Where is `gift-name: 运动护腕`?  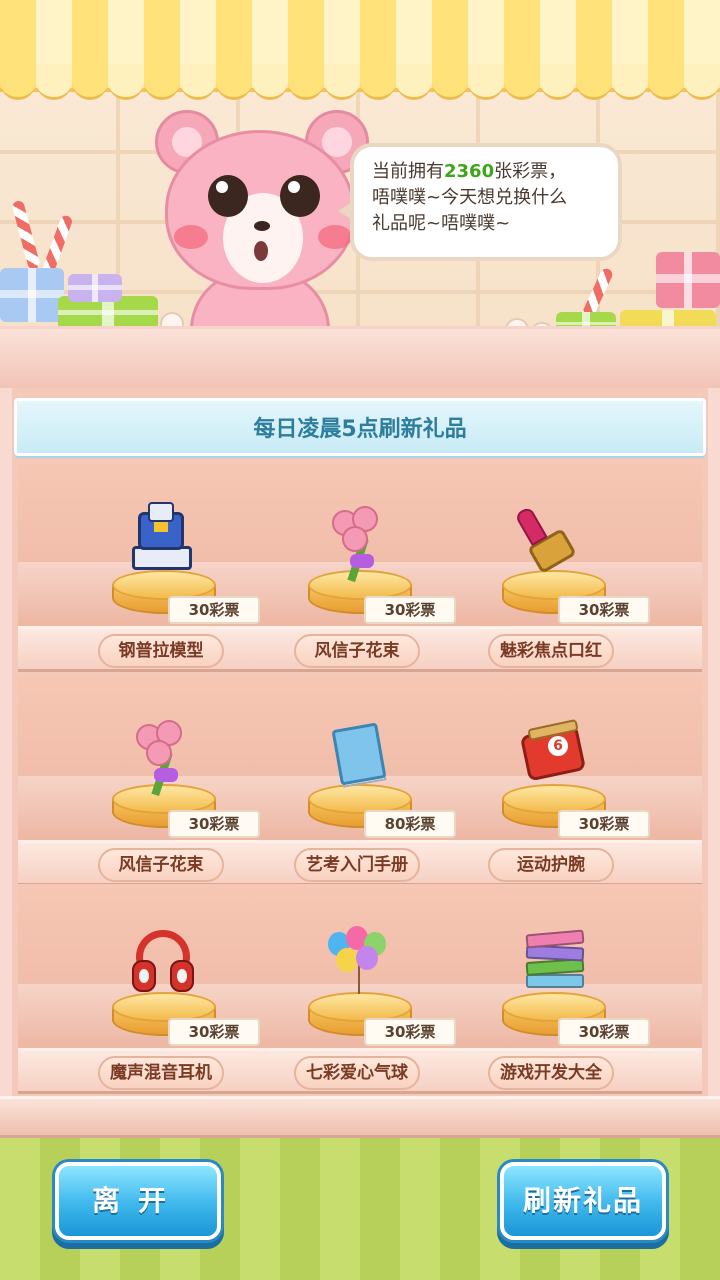
gift-name: 运动护腕 is located at coordinates (551, 865).